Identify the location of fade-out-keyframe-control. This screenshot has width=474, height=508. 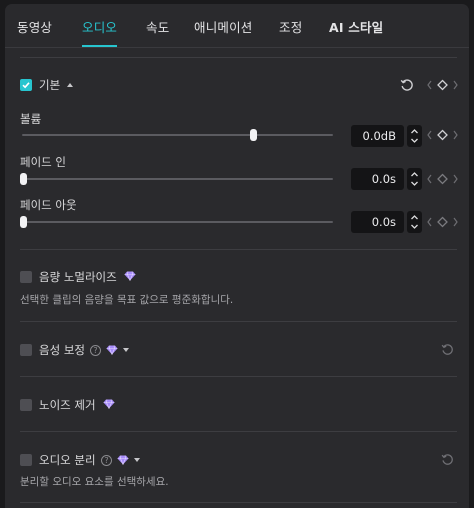
(442, 222).